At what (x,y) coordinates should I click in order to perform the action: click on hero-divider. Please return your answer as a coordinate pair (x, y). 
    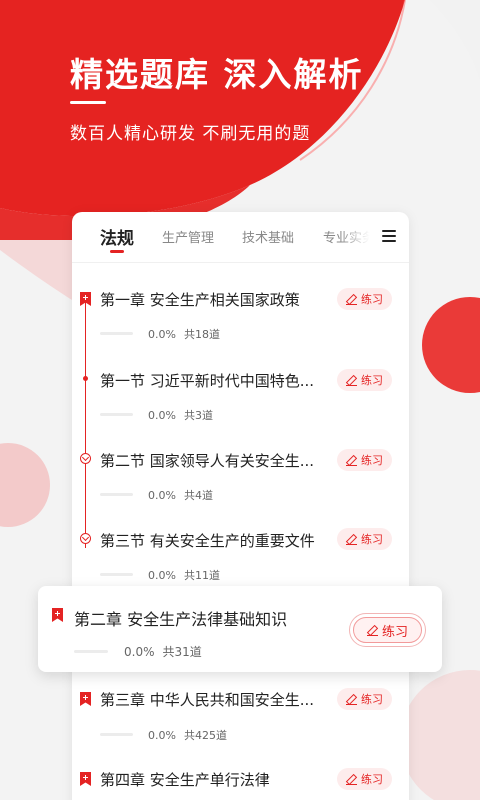
    Looking at the image, I should click on (88, 102).